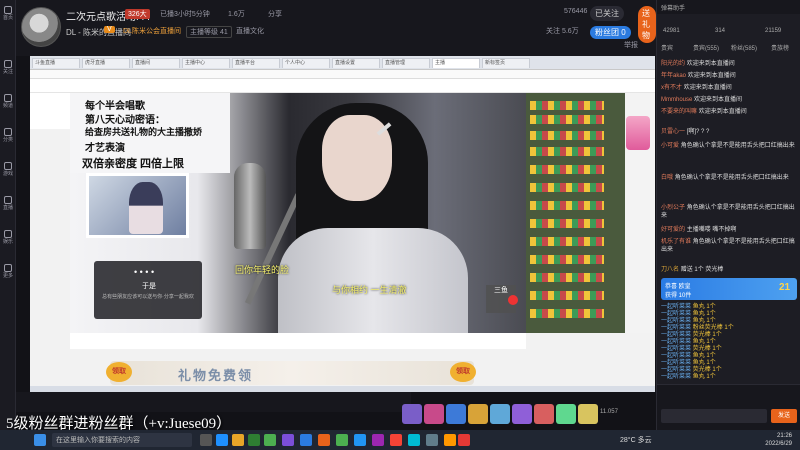 This screenshot has height=450, width=800. Describe the element at coordinates (744, 47) in the screenshot. I see `chat-tab: 粉丝(585)` at that location.